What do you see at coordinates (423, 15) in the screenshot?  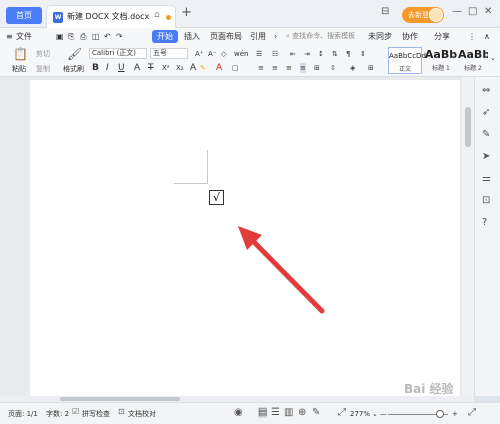 I see `login-button: 去新登录` at bounding box center [423, 15].